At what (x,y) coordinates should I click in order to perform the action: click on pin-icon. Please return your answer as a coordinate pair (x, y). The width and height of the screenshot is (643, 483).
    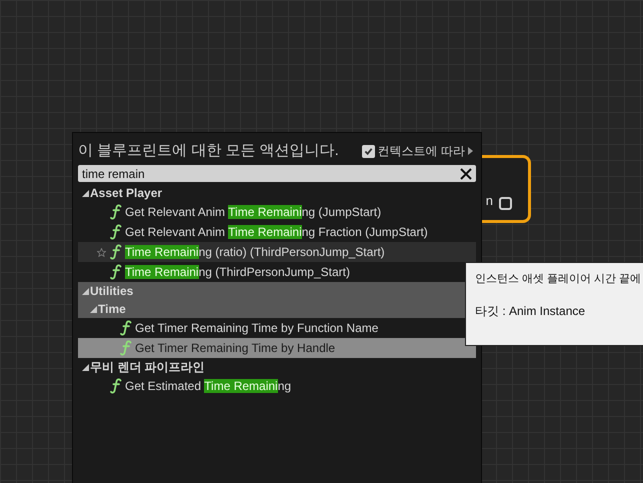
    Looking at the image, I should click on (505, 203).